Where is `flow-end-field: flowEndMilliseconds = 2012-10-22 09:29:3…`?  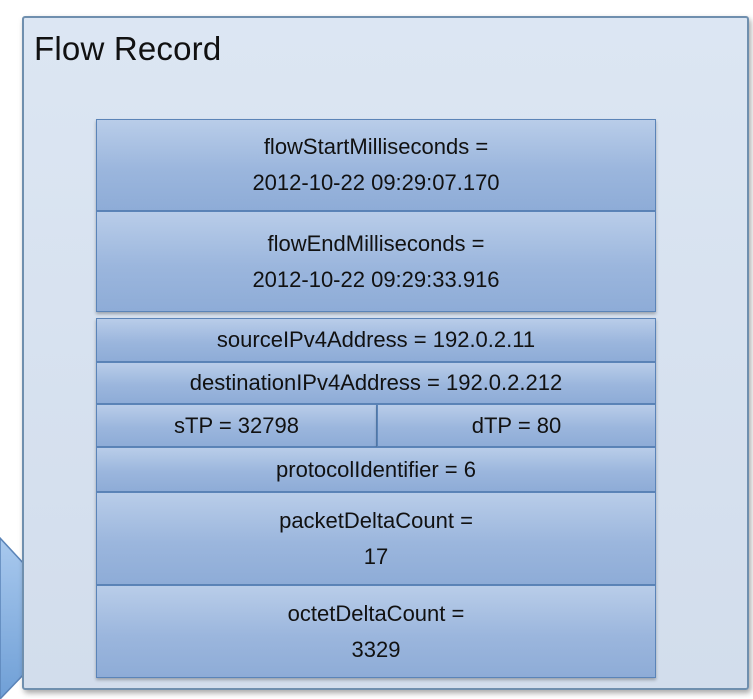
flow-end-field: flowEndMilliseconds = 2012-10-22 09:29:3… is located at coordinates (376, 261).